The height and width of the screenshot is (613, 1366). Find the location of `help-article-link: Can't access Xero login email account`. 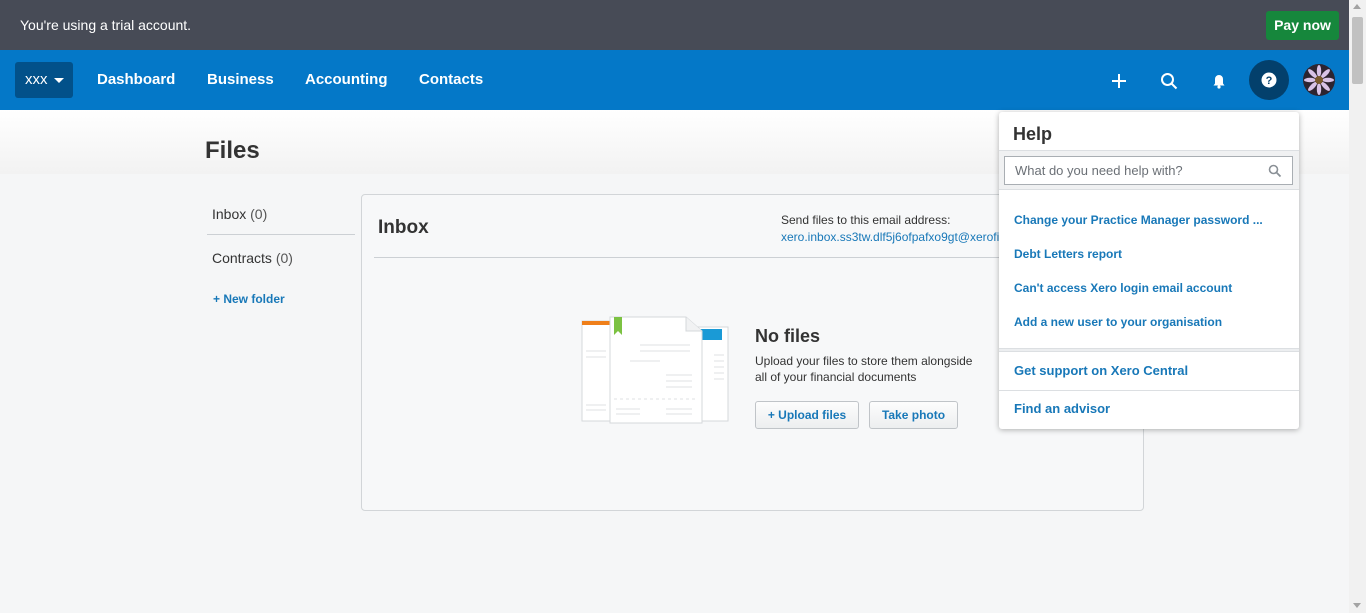

help-article-link: Can't access Xero login email account is located at coordinates (1123, 288).